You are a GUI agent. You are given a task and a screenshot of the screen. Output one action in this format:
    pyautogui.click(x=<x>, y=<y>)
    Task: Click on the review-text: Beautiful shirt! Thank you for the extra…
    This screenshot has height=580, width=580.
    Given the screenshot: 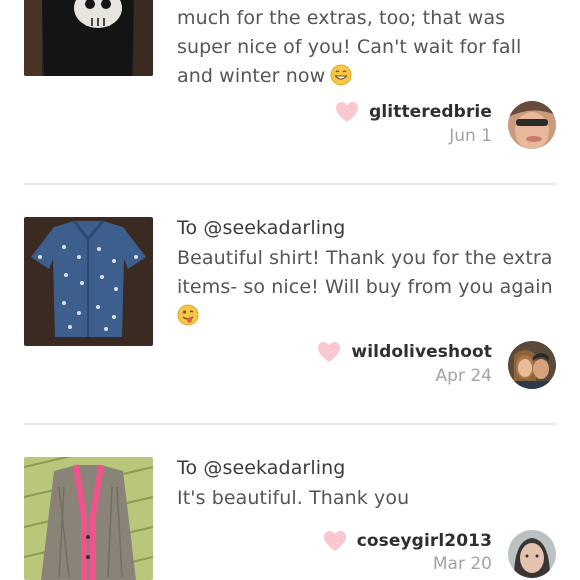 What is the action you would take?
    pyautogui.click(x=369, y=287)
    